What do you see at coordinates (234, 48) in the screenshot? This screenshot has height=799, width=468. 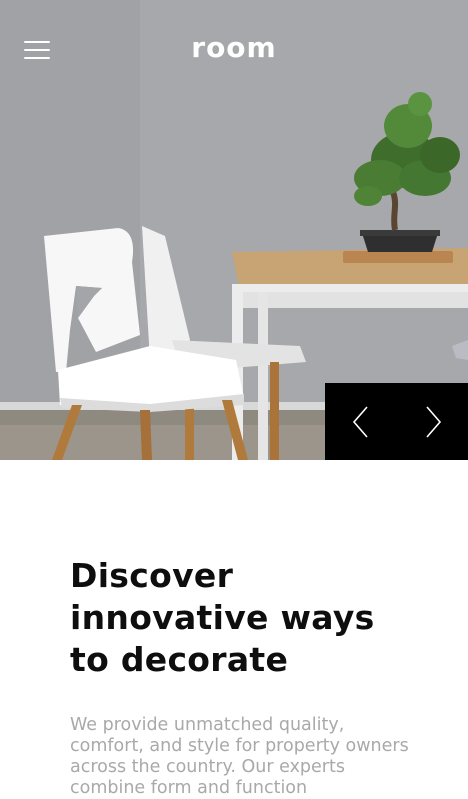 I see `brand-logo: room` at bounding box center [234, 48].